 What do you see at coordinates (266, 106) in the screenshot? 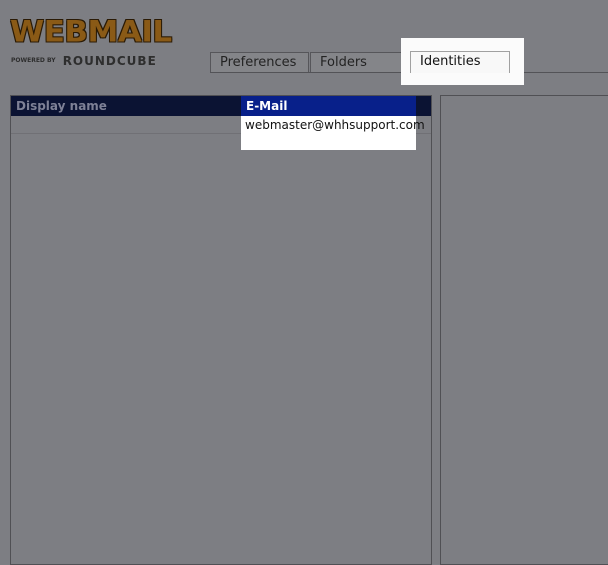
I see `column-header-email: E-Mail` at bounding box center [266, 106].